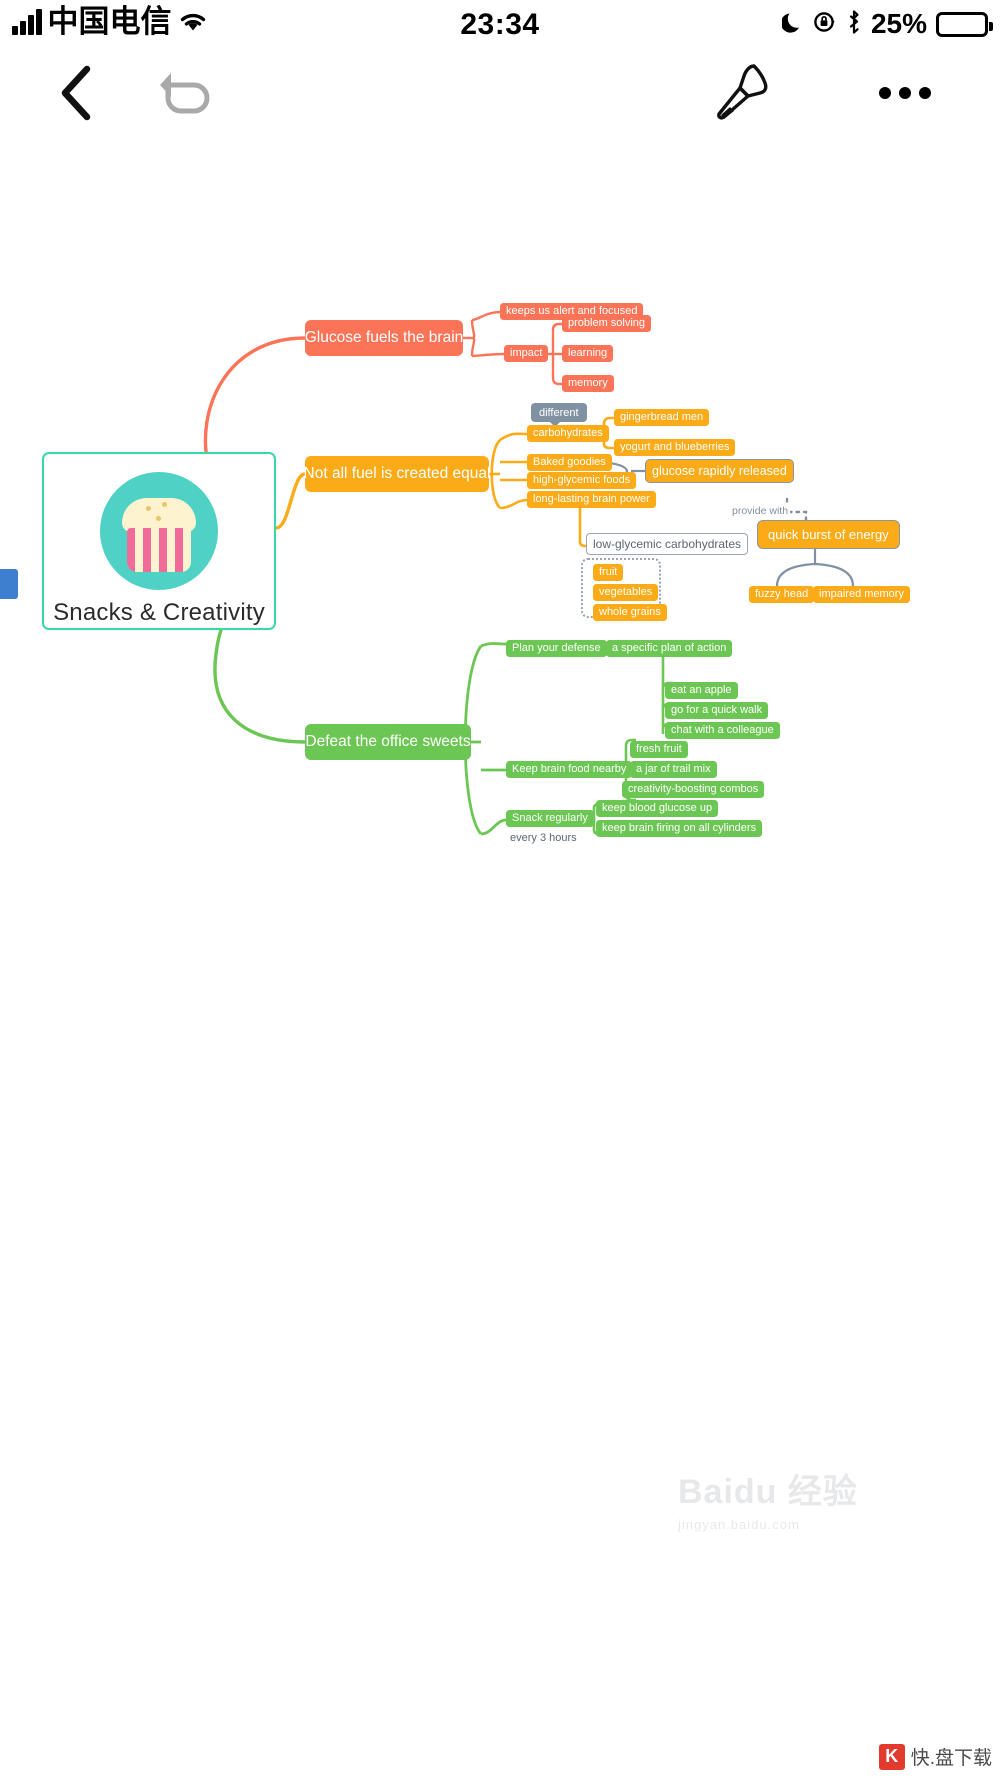  I want to click on kuaipan-watermark: K 快.盘下载, so click(935, 1756).